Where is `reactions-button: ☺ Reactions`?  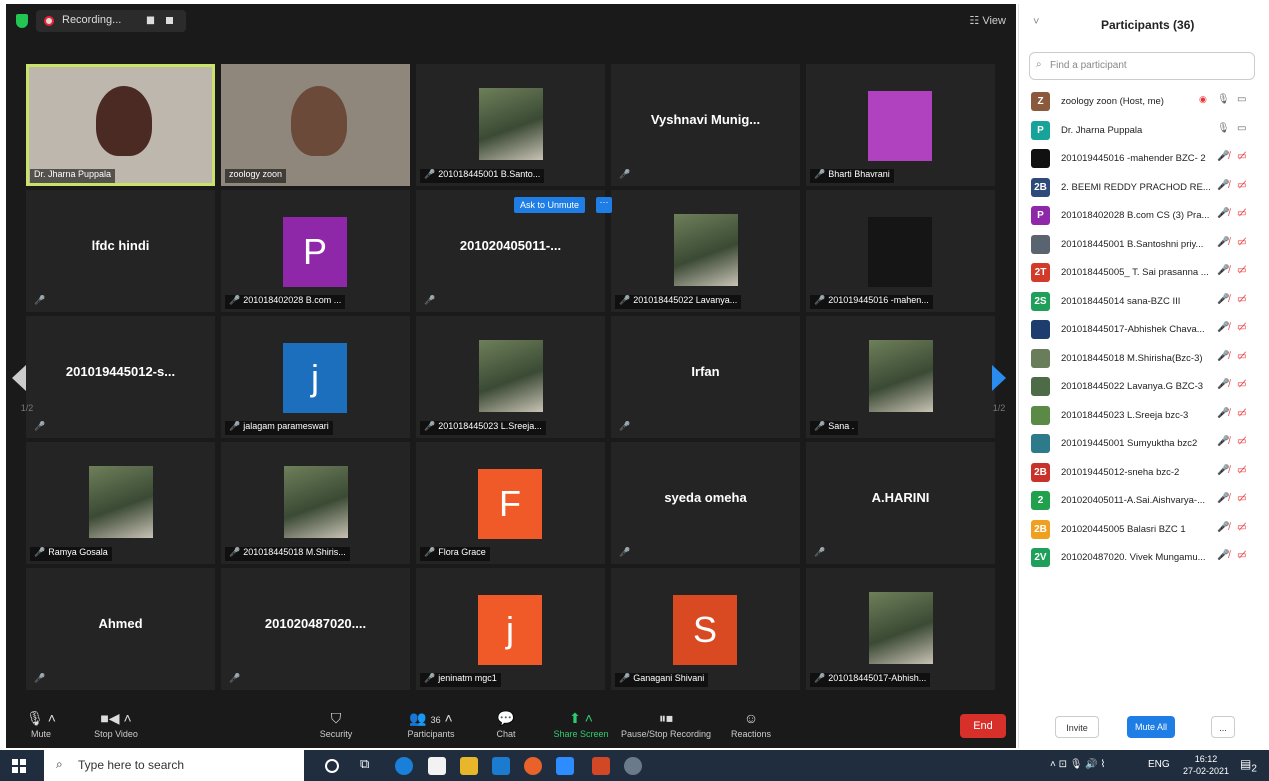
reactions-button: ☺ Reactions is located at coordinates (751, 726).